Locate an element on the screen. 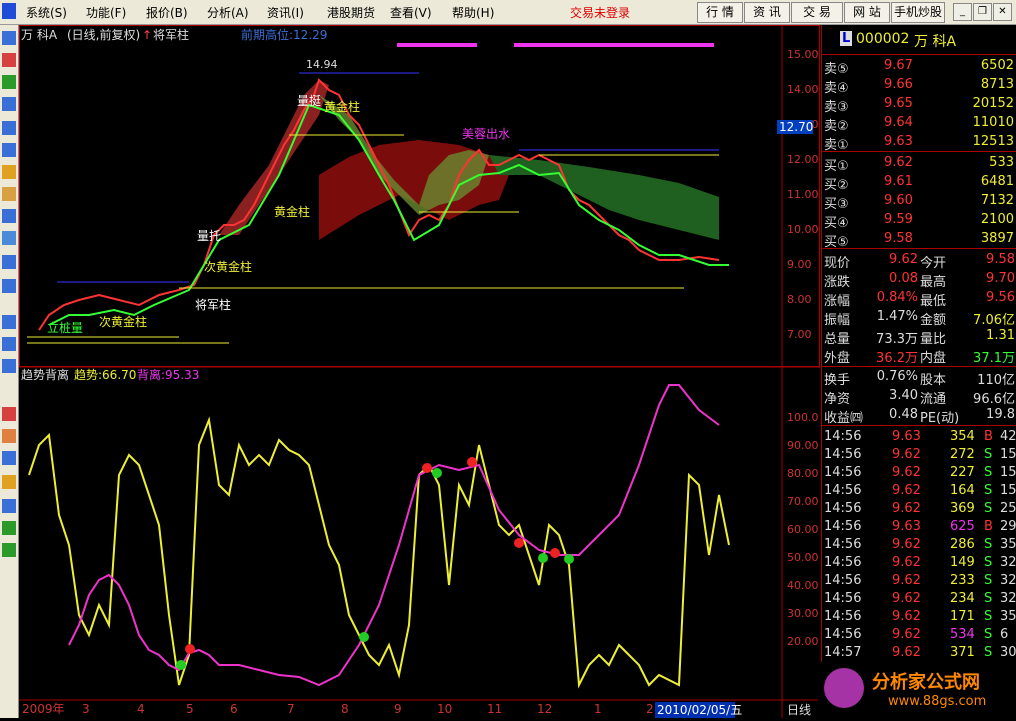 This screenshot has width=1016, height=721. line-icon is located at coordinates (9, 60).